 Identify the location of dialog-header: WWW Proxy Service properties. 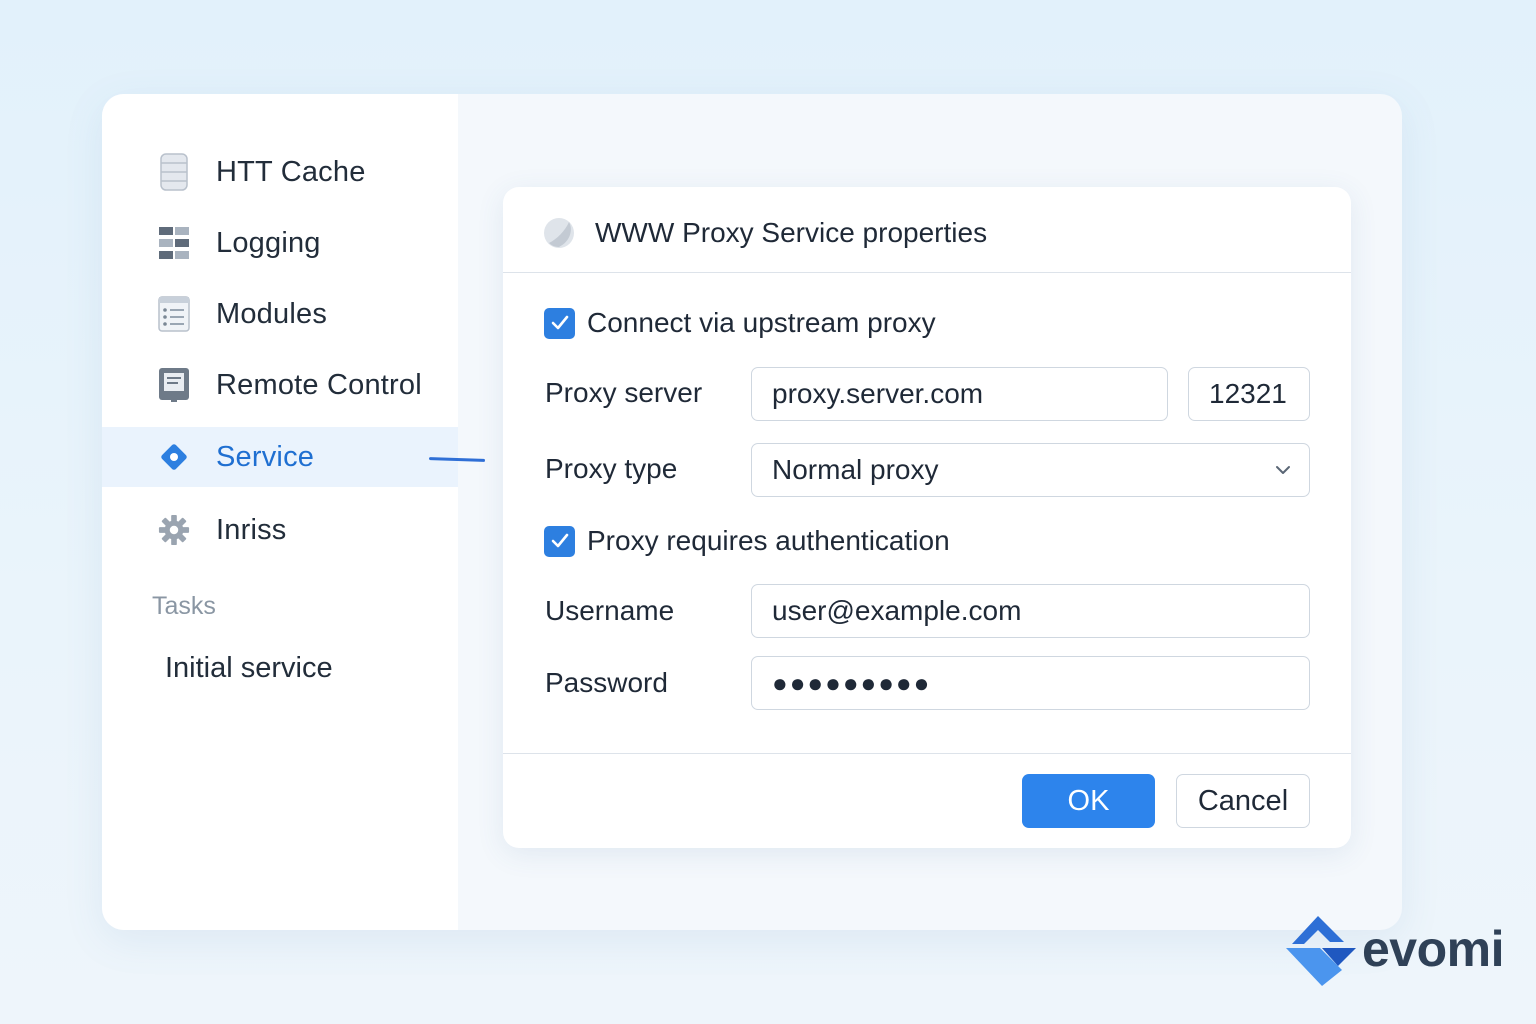
(927, 230).